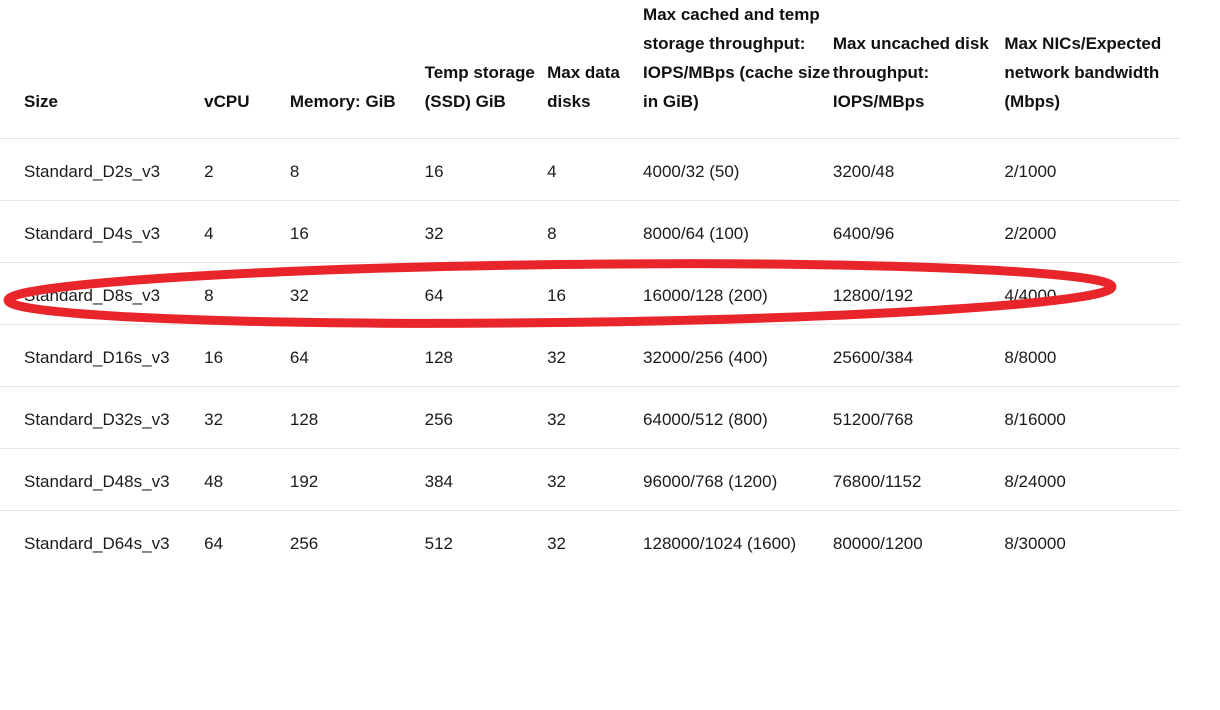 This screenshot has height=710, width=1220. Describe the element at coordinates (357, 479) in the screenshot. I see `cell-memory: 192` at that location.